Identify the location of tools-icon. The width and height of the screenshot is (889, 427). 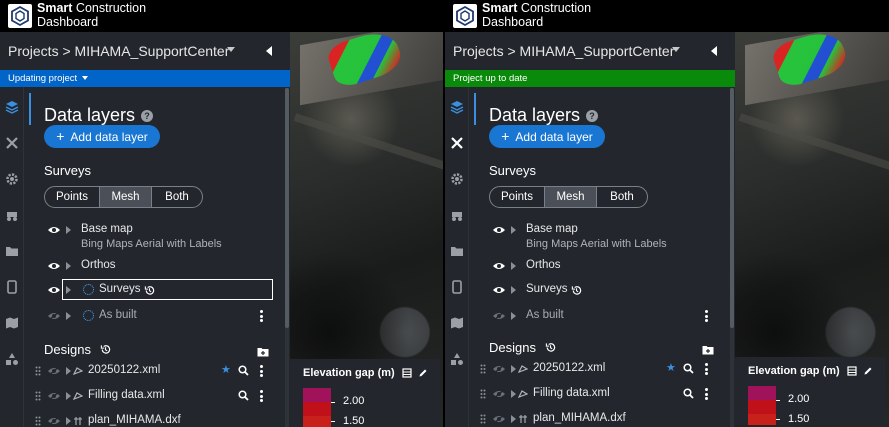
(457, 143).